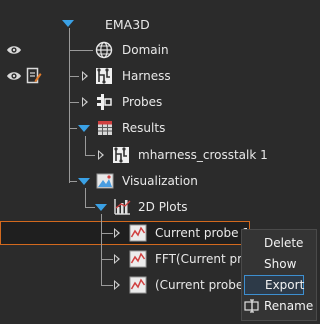  Describe the element at coordinates (289, 306) in the screenshot. I see `menu-item-label: Rename` at that location.